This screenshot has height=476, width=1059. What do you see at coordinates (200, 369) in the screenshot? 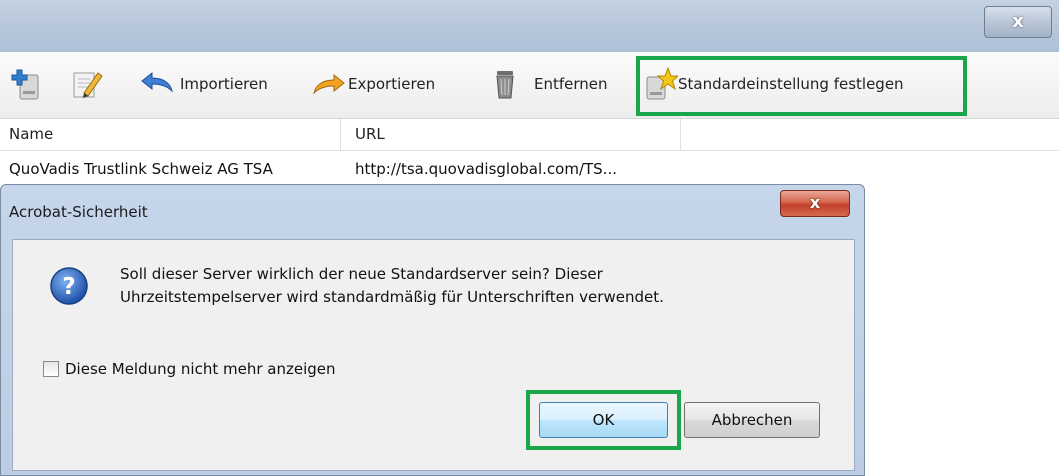
I see `dont-show-again-label: Diese Meldung nicht mehr anzeigen` at bounding box center [200, 369].